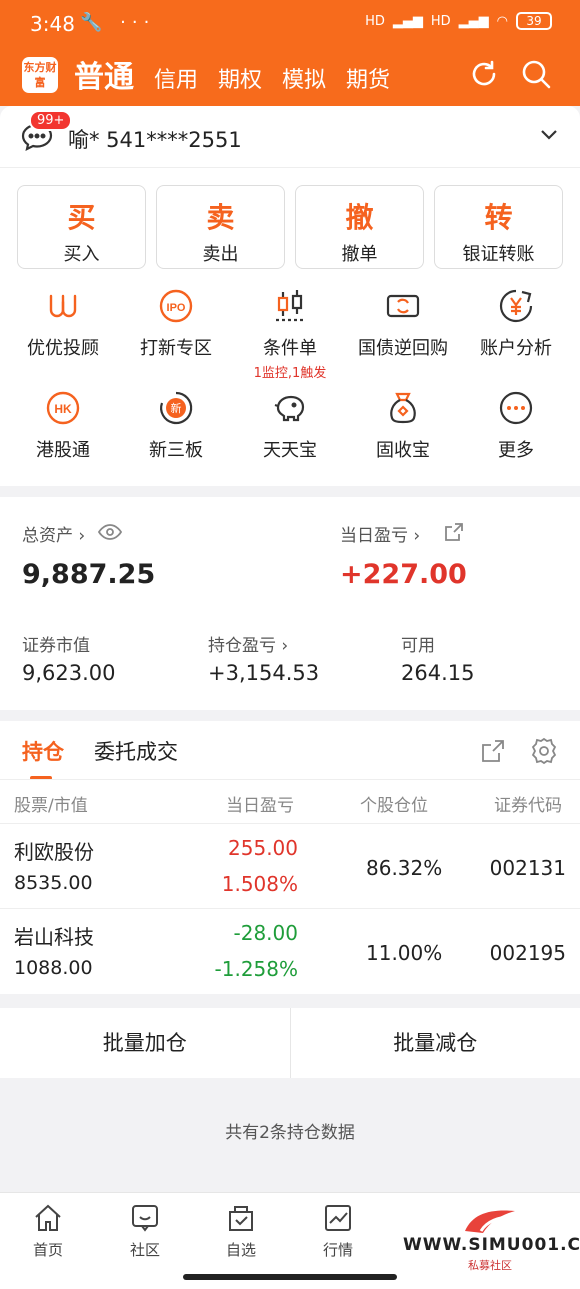 The height and width of the screenshot is (1289, 580). What do you see at coordinates (403, 348) in the screenshot?
I see `grid-label: 国债逆回购` at bounding box center [403, 348].